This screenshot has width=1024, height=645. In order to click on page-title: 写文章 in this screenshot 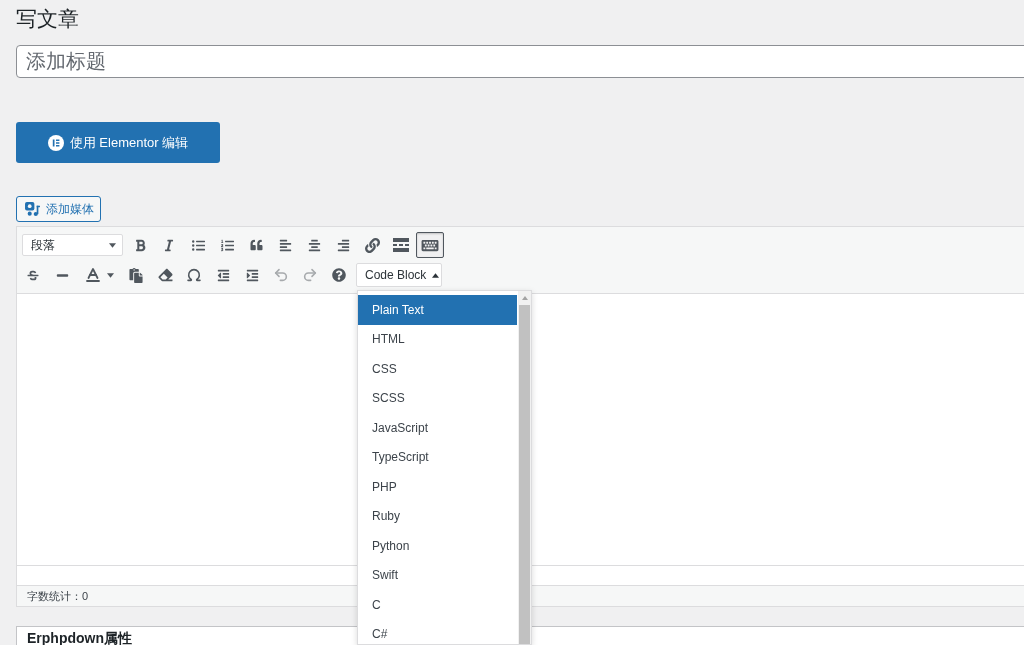, I will do `click(47, 19)`.